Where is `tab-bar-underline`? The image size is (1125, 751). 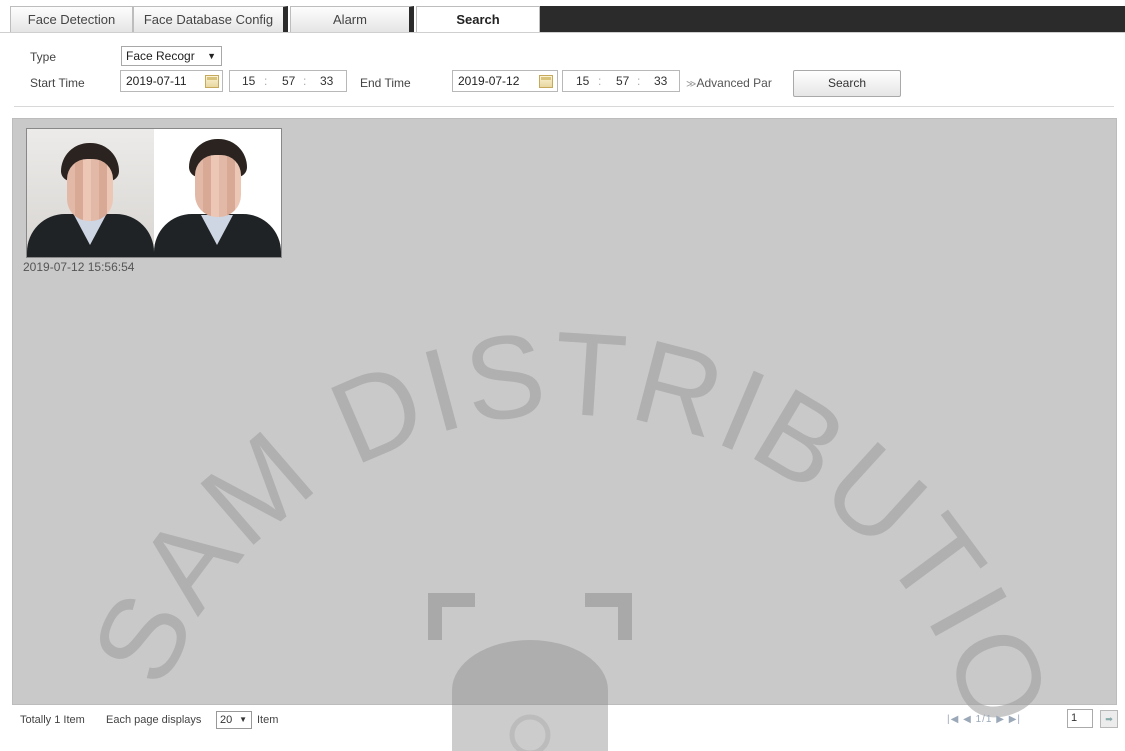
tab-bar-underline is located at coordinates (562, 32).